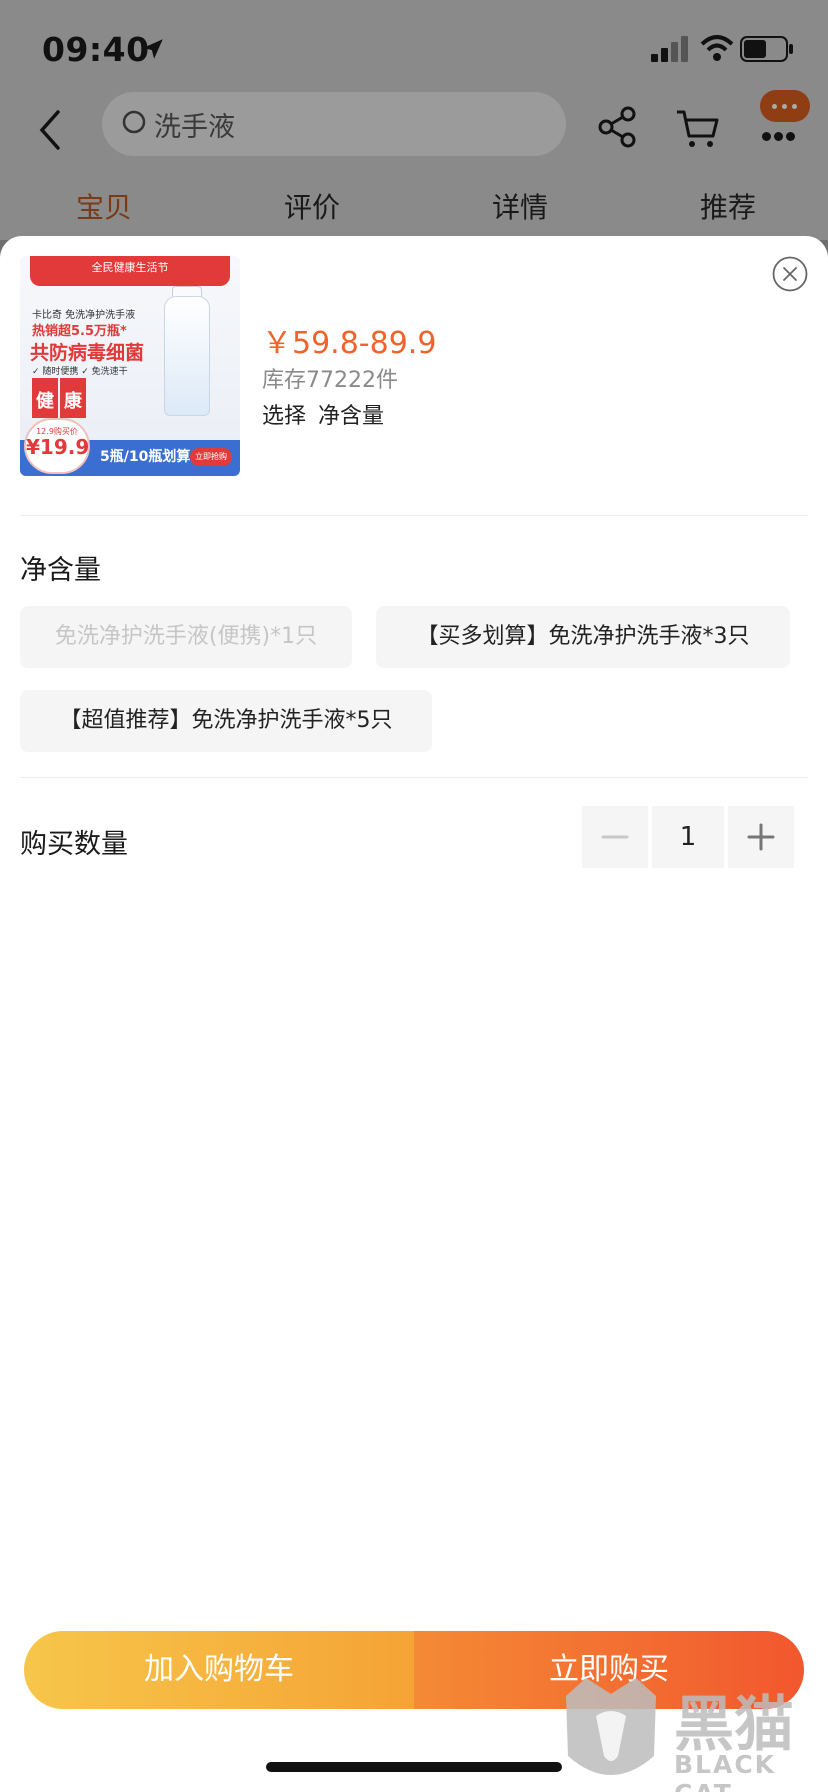 The image size is (828, 1792). What do you see at coordinates (186, 637) in the screenshot?
I see `spec-option-1: 免洗净护洗手液(便携)*1只` at bounding box center [186, 637].